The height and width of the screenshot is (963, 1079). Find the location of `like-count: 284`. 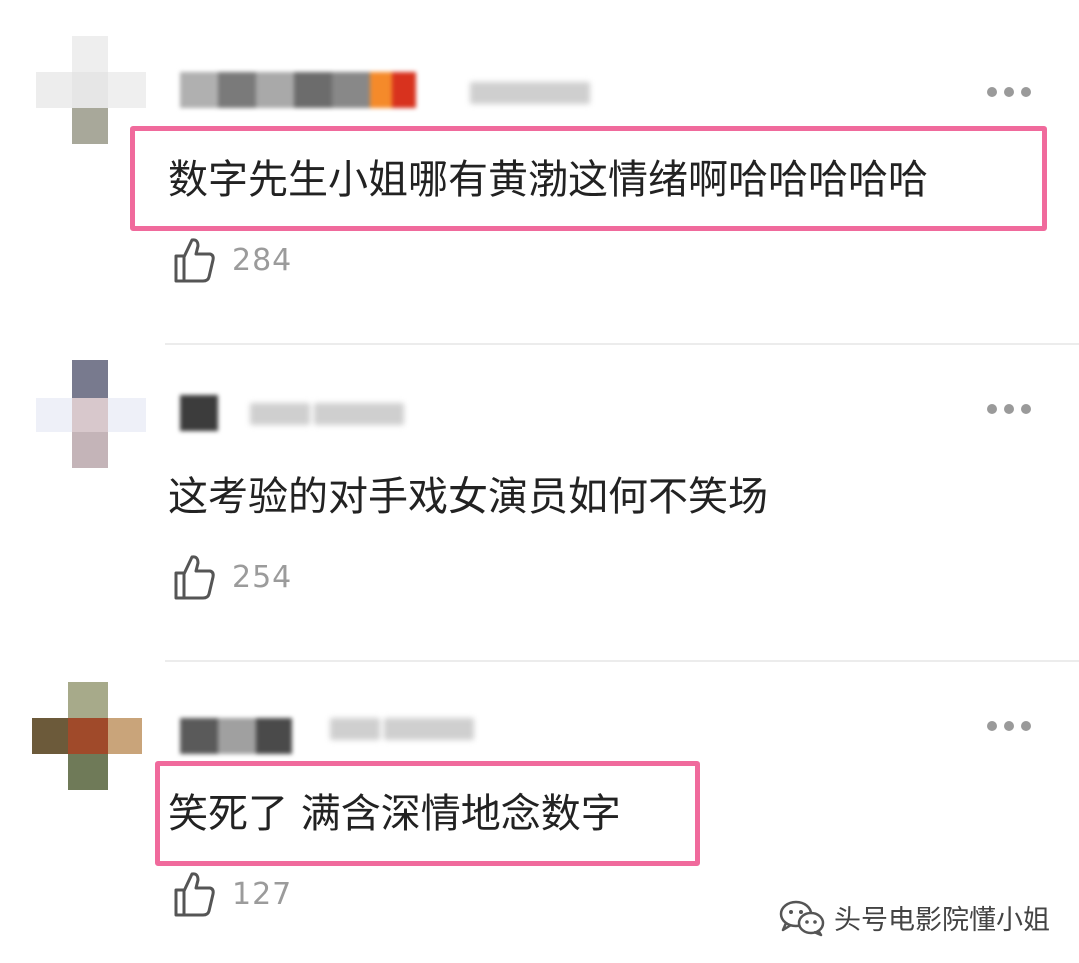

like-count: 284 is located at coordinates (262, 260).